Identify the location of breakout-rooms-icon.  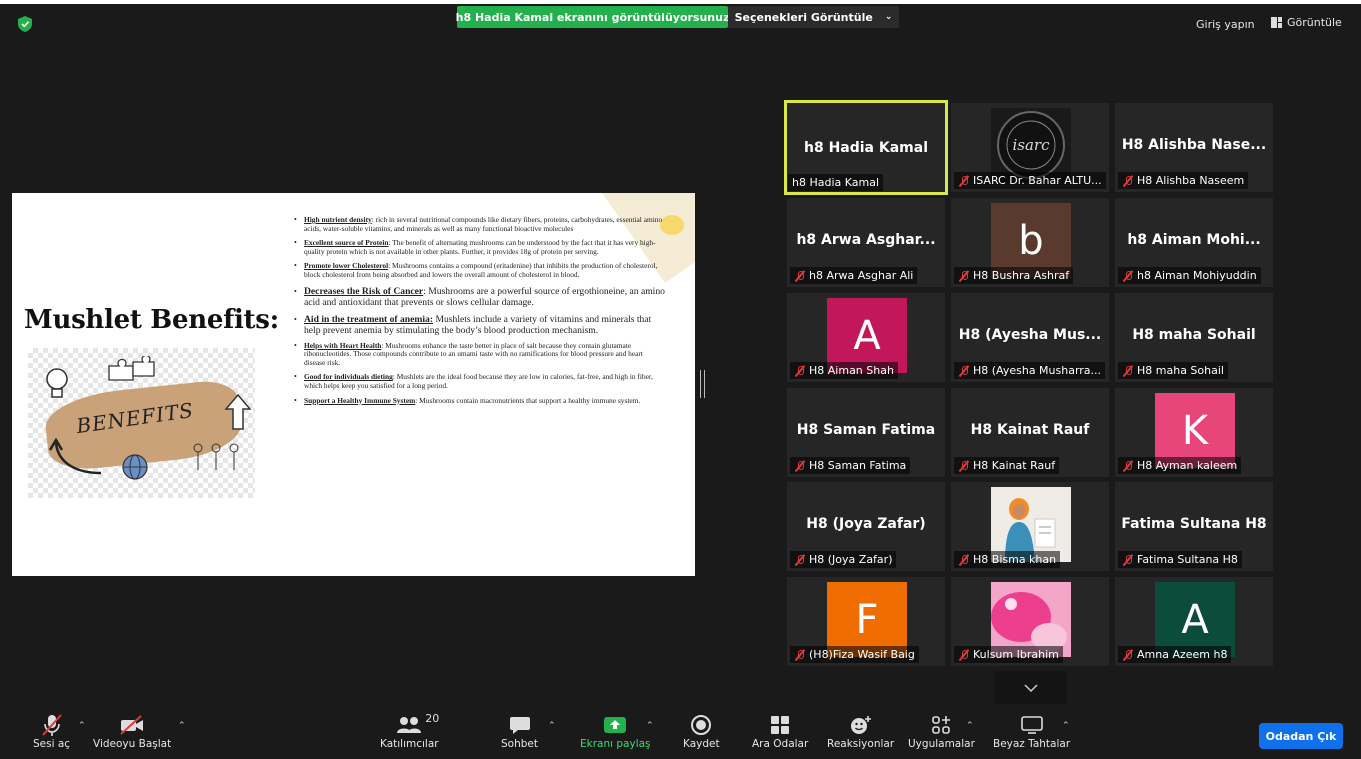
(780, 725).